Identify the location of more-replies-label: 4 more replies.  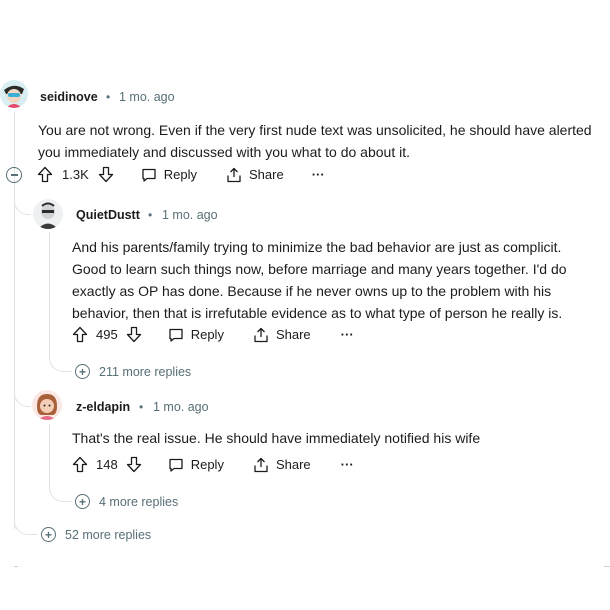
(139, 501).